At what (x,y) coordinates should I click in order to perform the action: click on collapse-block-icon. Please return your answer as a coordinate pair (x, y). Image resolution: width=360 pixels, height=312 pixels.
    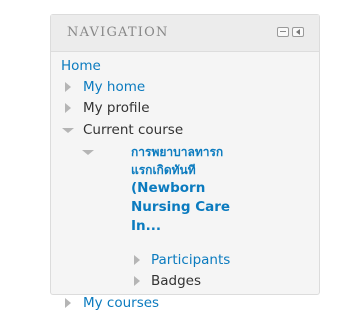
    Looking at the image, I should click on (298, 32).